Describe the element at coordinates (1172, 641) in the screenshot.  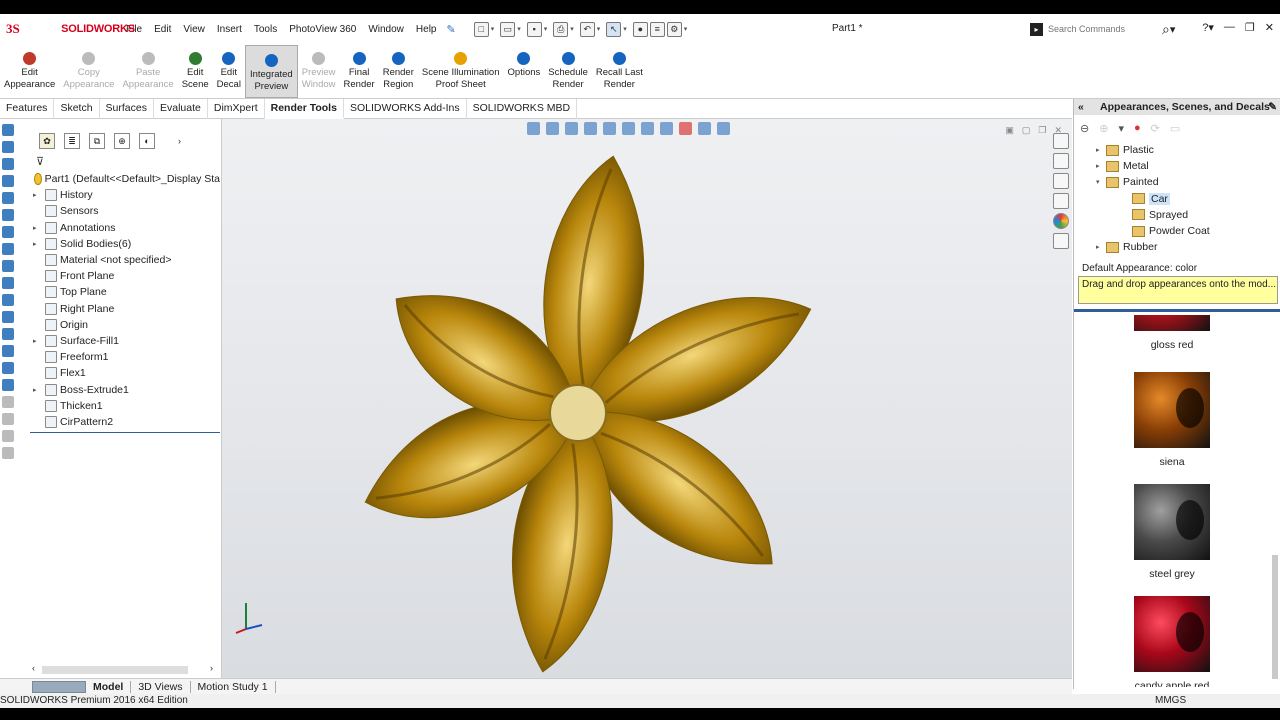
I see `swatch-candy-apple-red: candy apple red` at that location.